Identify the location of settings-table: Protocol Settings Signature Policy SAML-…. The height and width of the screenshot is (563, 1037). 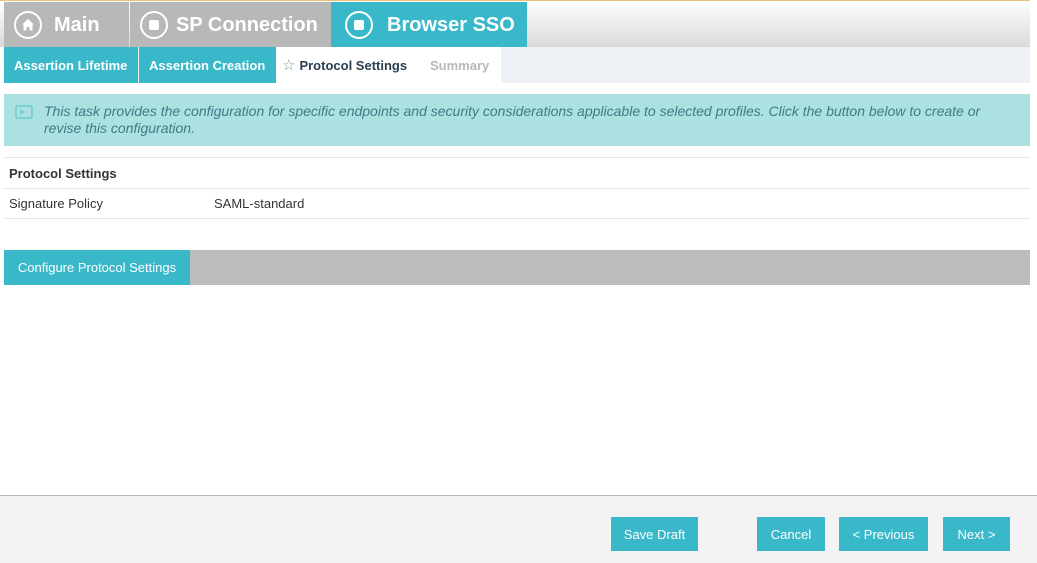
(517, 188).